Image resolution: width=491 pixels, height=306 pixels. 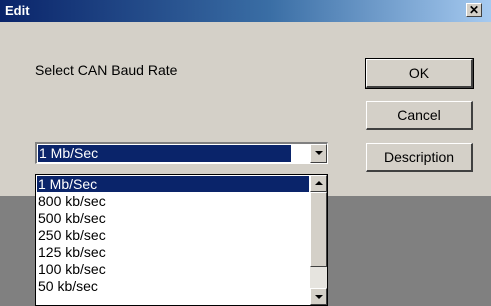 I want to click on title-bar: Edit ✕, so click(x=245, y=11).